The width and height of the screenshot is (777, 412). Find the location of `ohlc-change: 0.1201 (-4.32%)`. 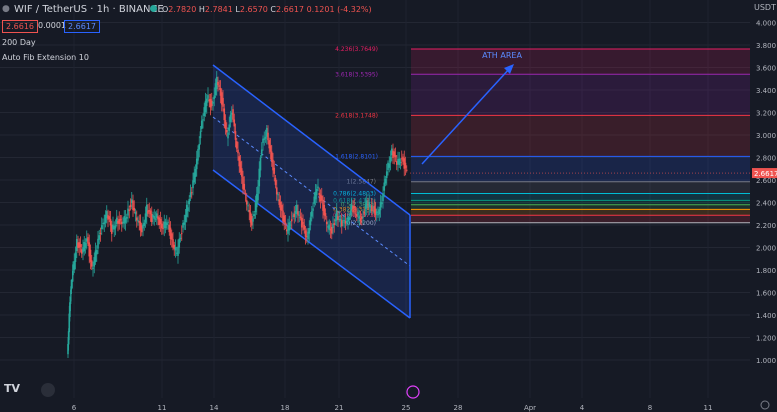

ohlc-change: 0.1201 (-4.32%) is located at coordinates (339, 9).